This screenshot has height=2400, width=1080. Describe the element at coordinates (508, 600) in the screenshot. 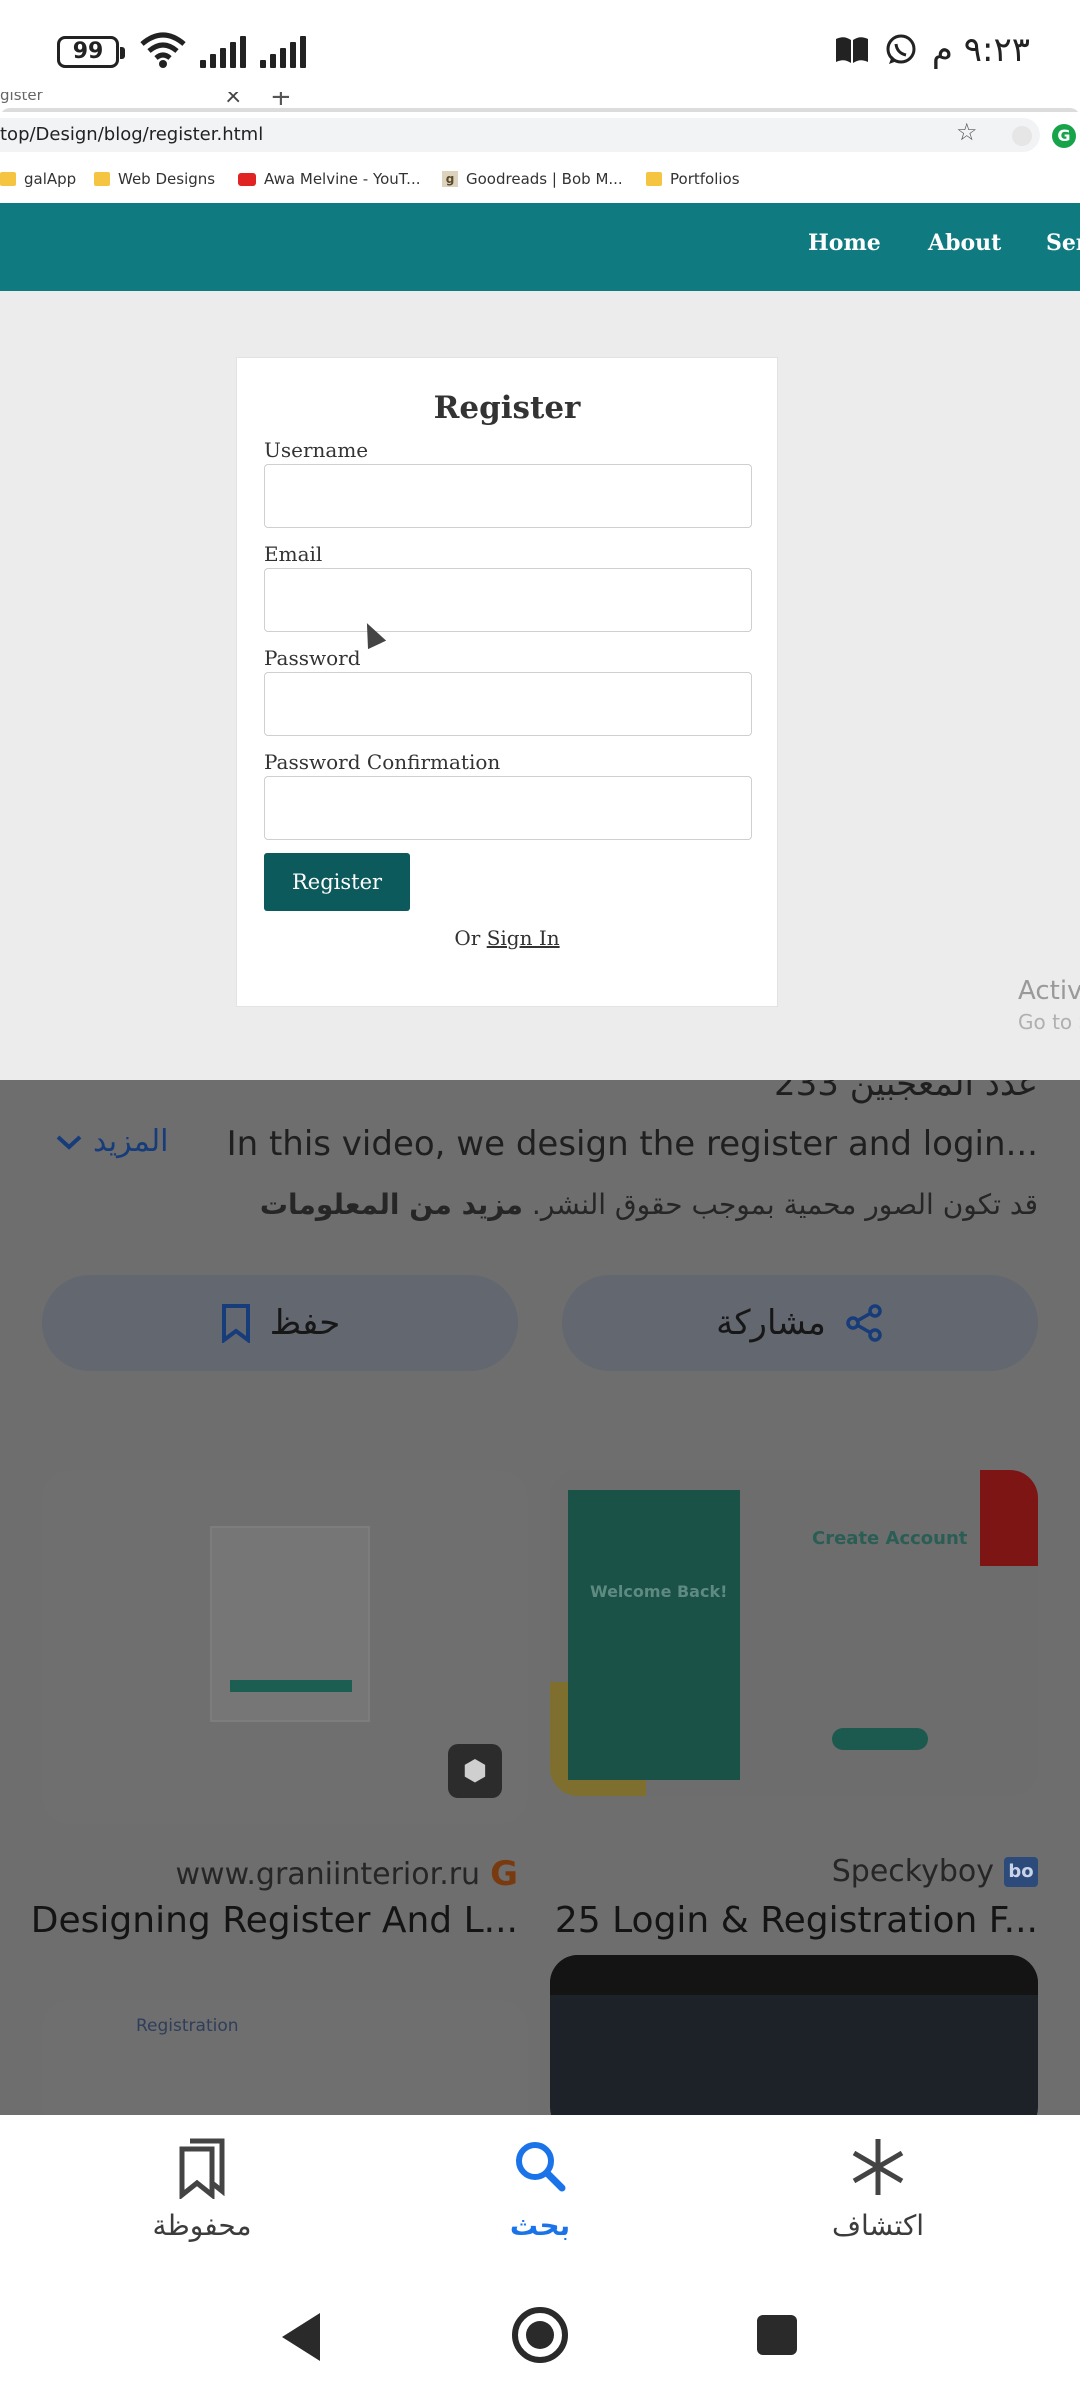

I see `email-field` at that location.